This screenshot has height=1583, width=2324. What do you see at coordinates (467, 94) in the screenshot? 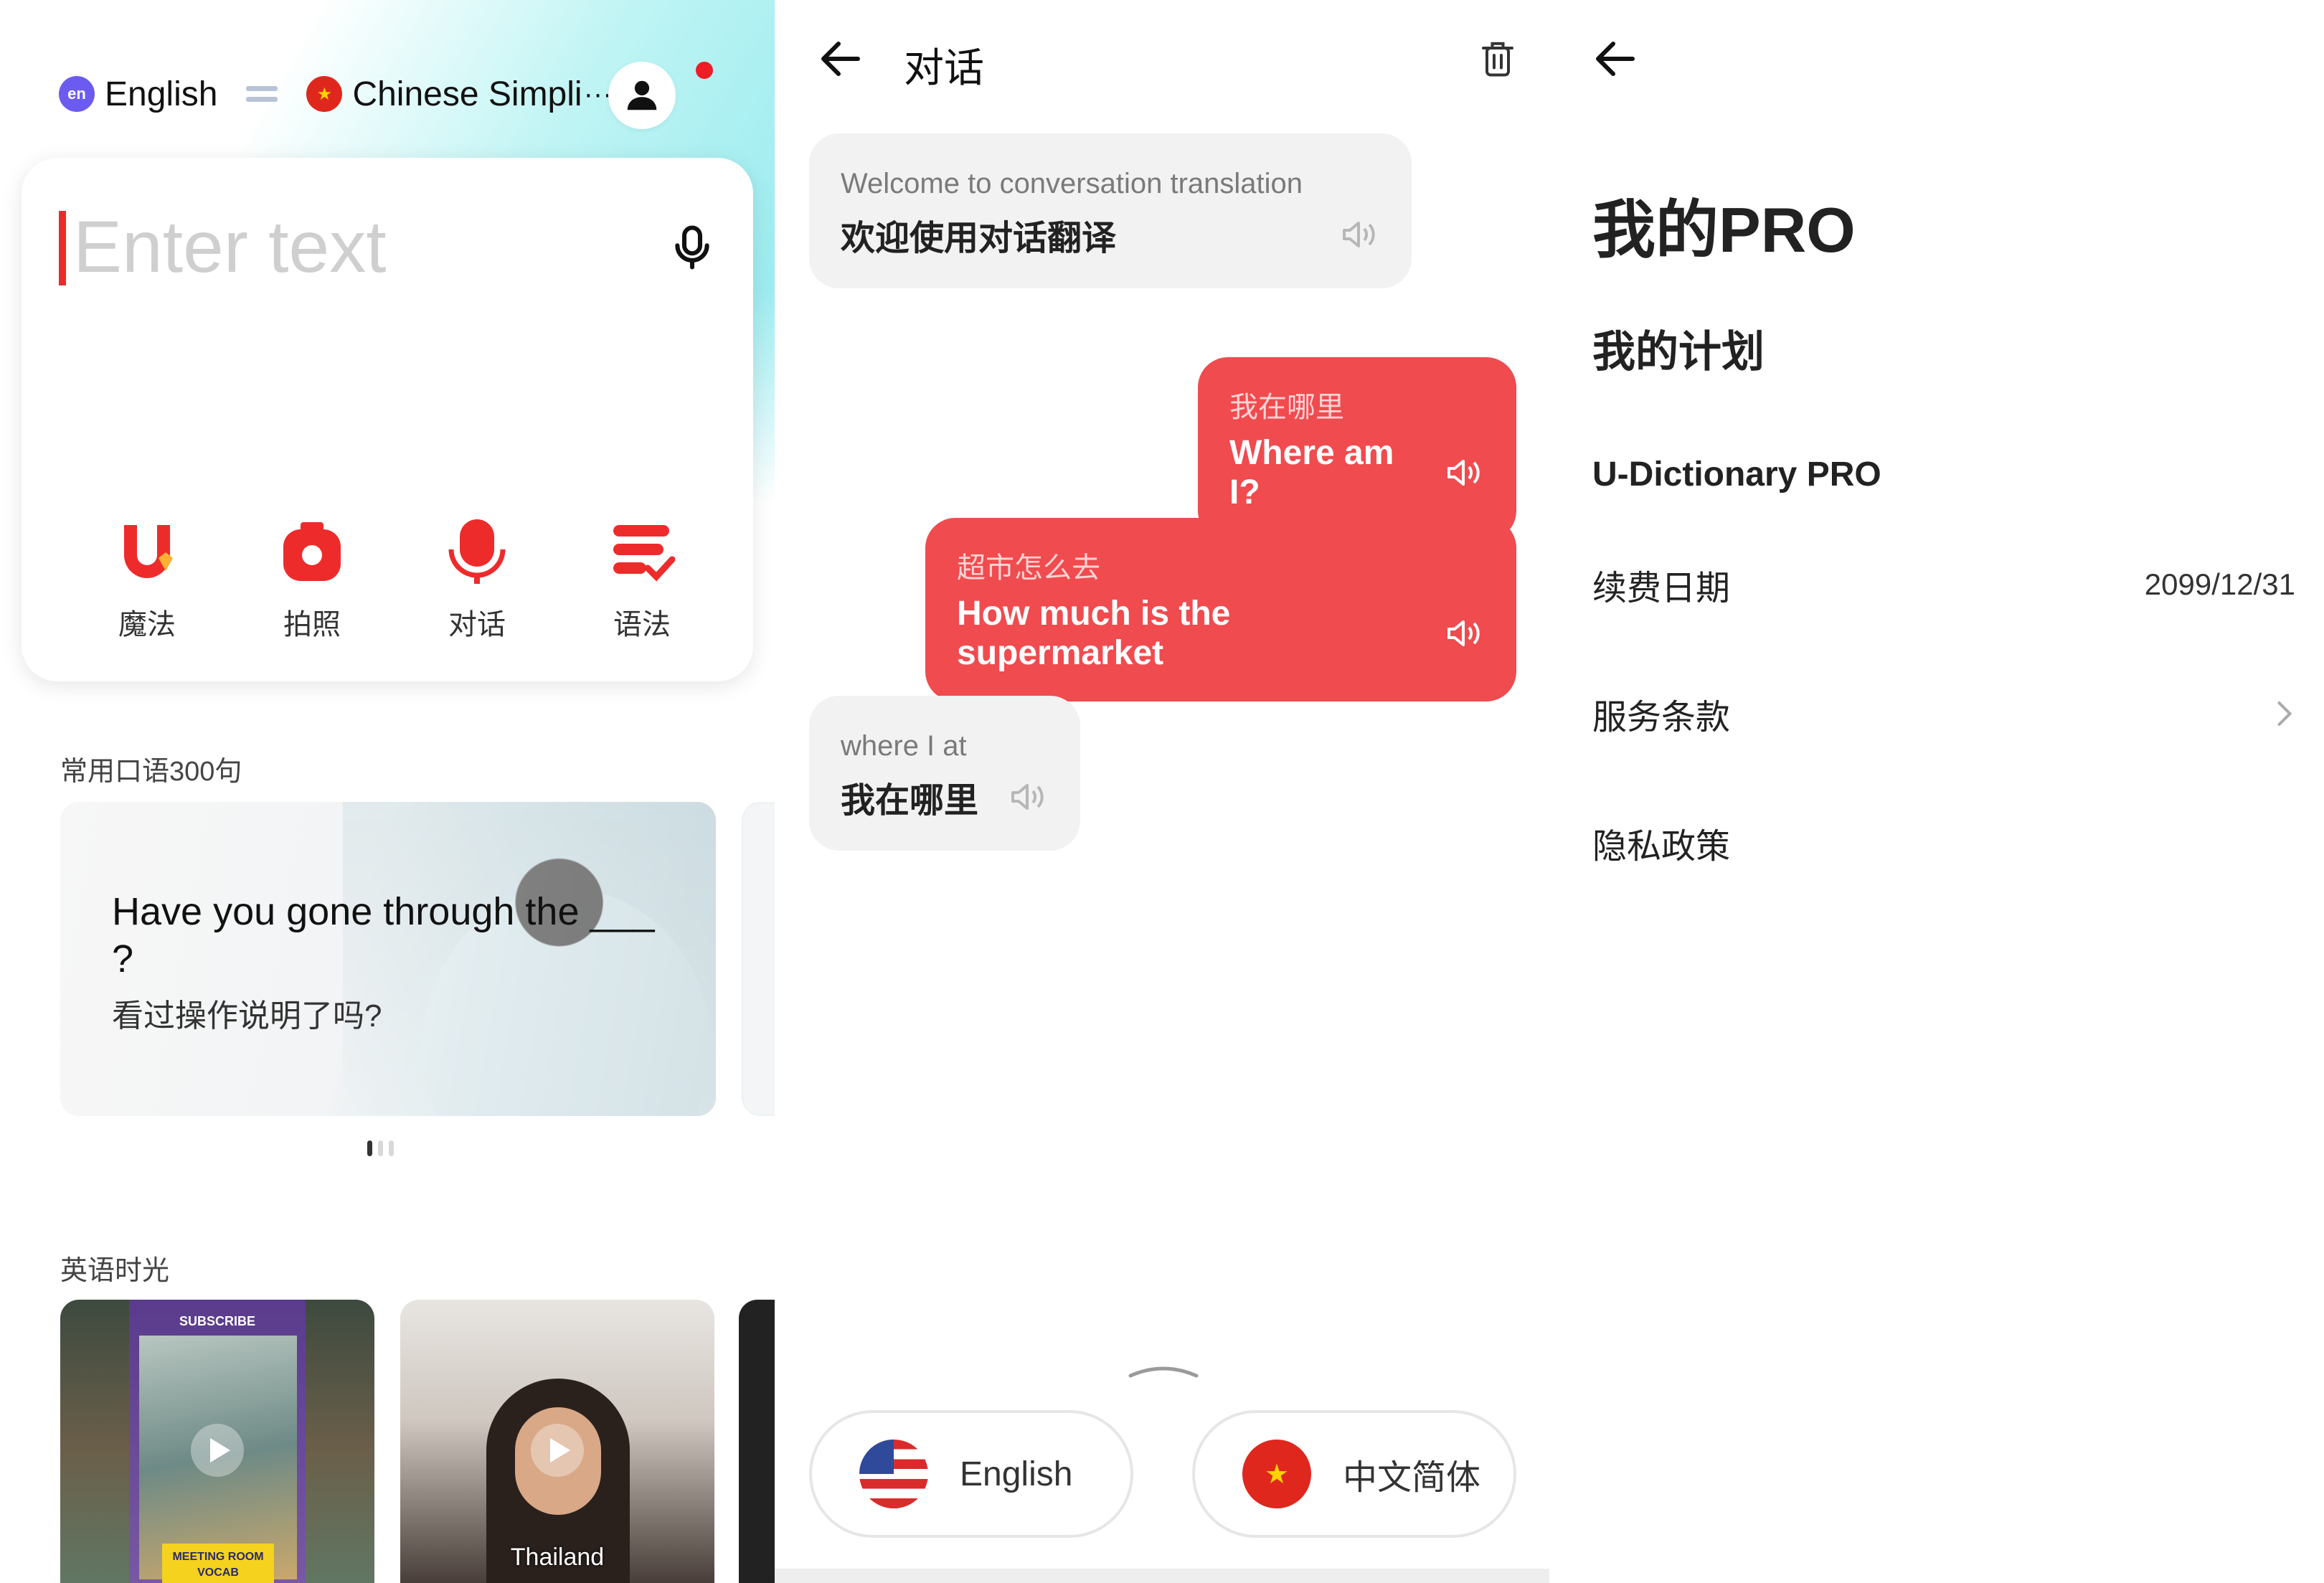
I see `target-language: Chinese Simpli` at bounding box center [467, 94].